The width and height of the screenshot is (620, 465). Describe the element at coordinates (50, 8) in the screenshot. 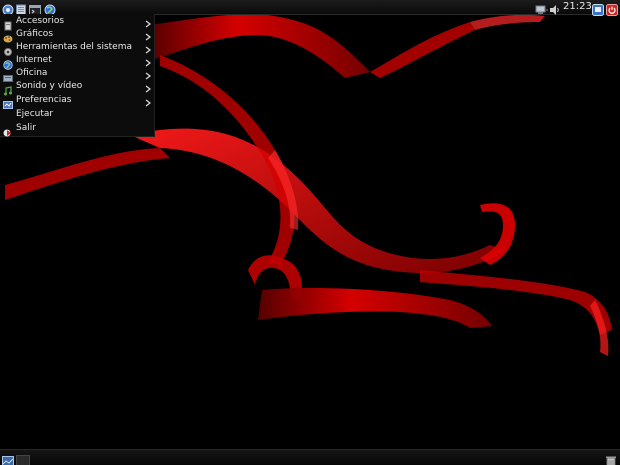

I see `web-browser-icon` at that location.